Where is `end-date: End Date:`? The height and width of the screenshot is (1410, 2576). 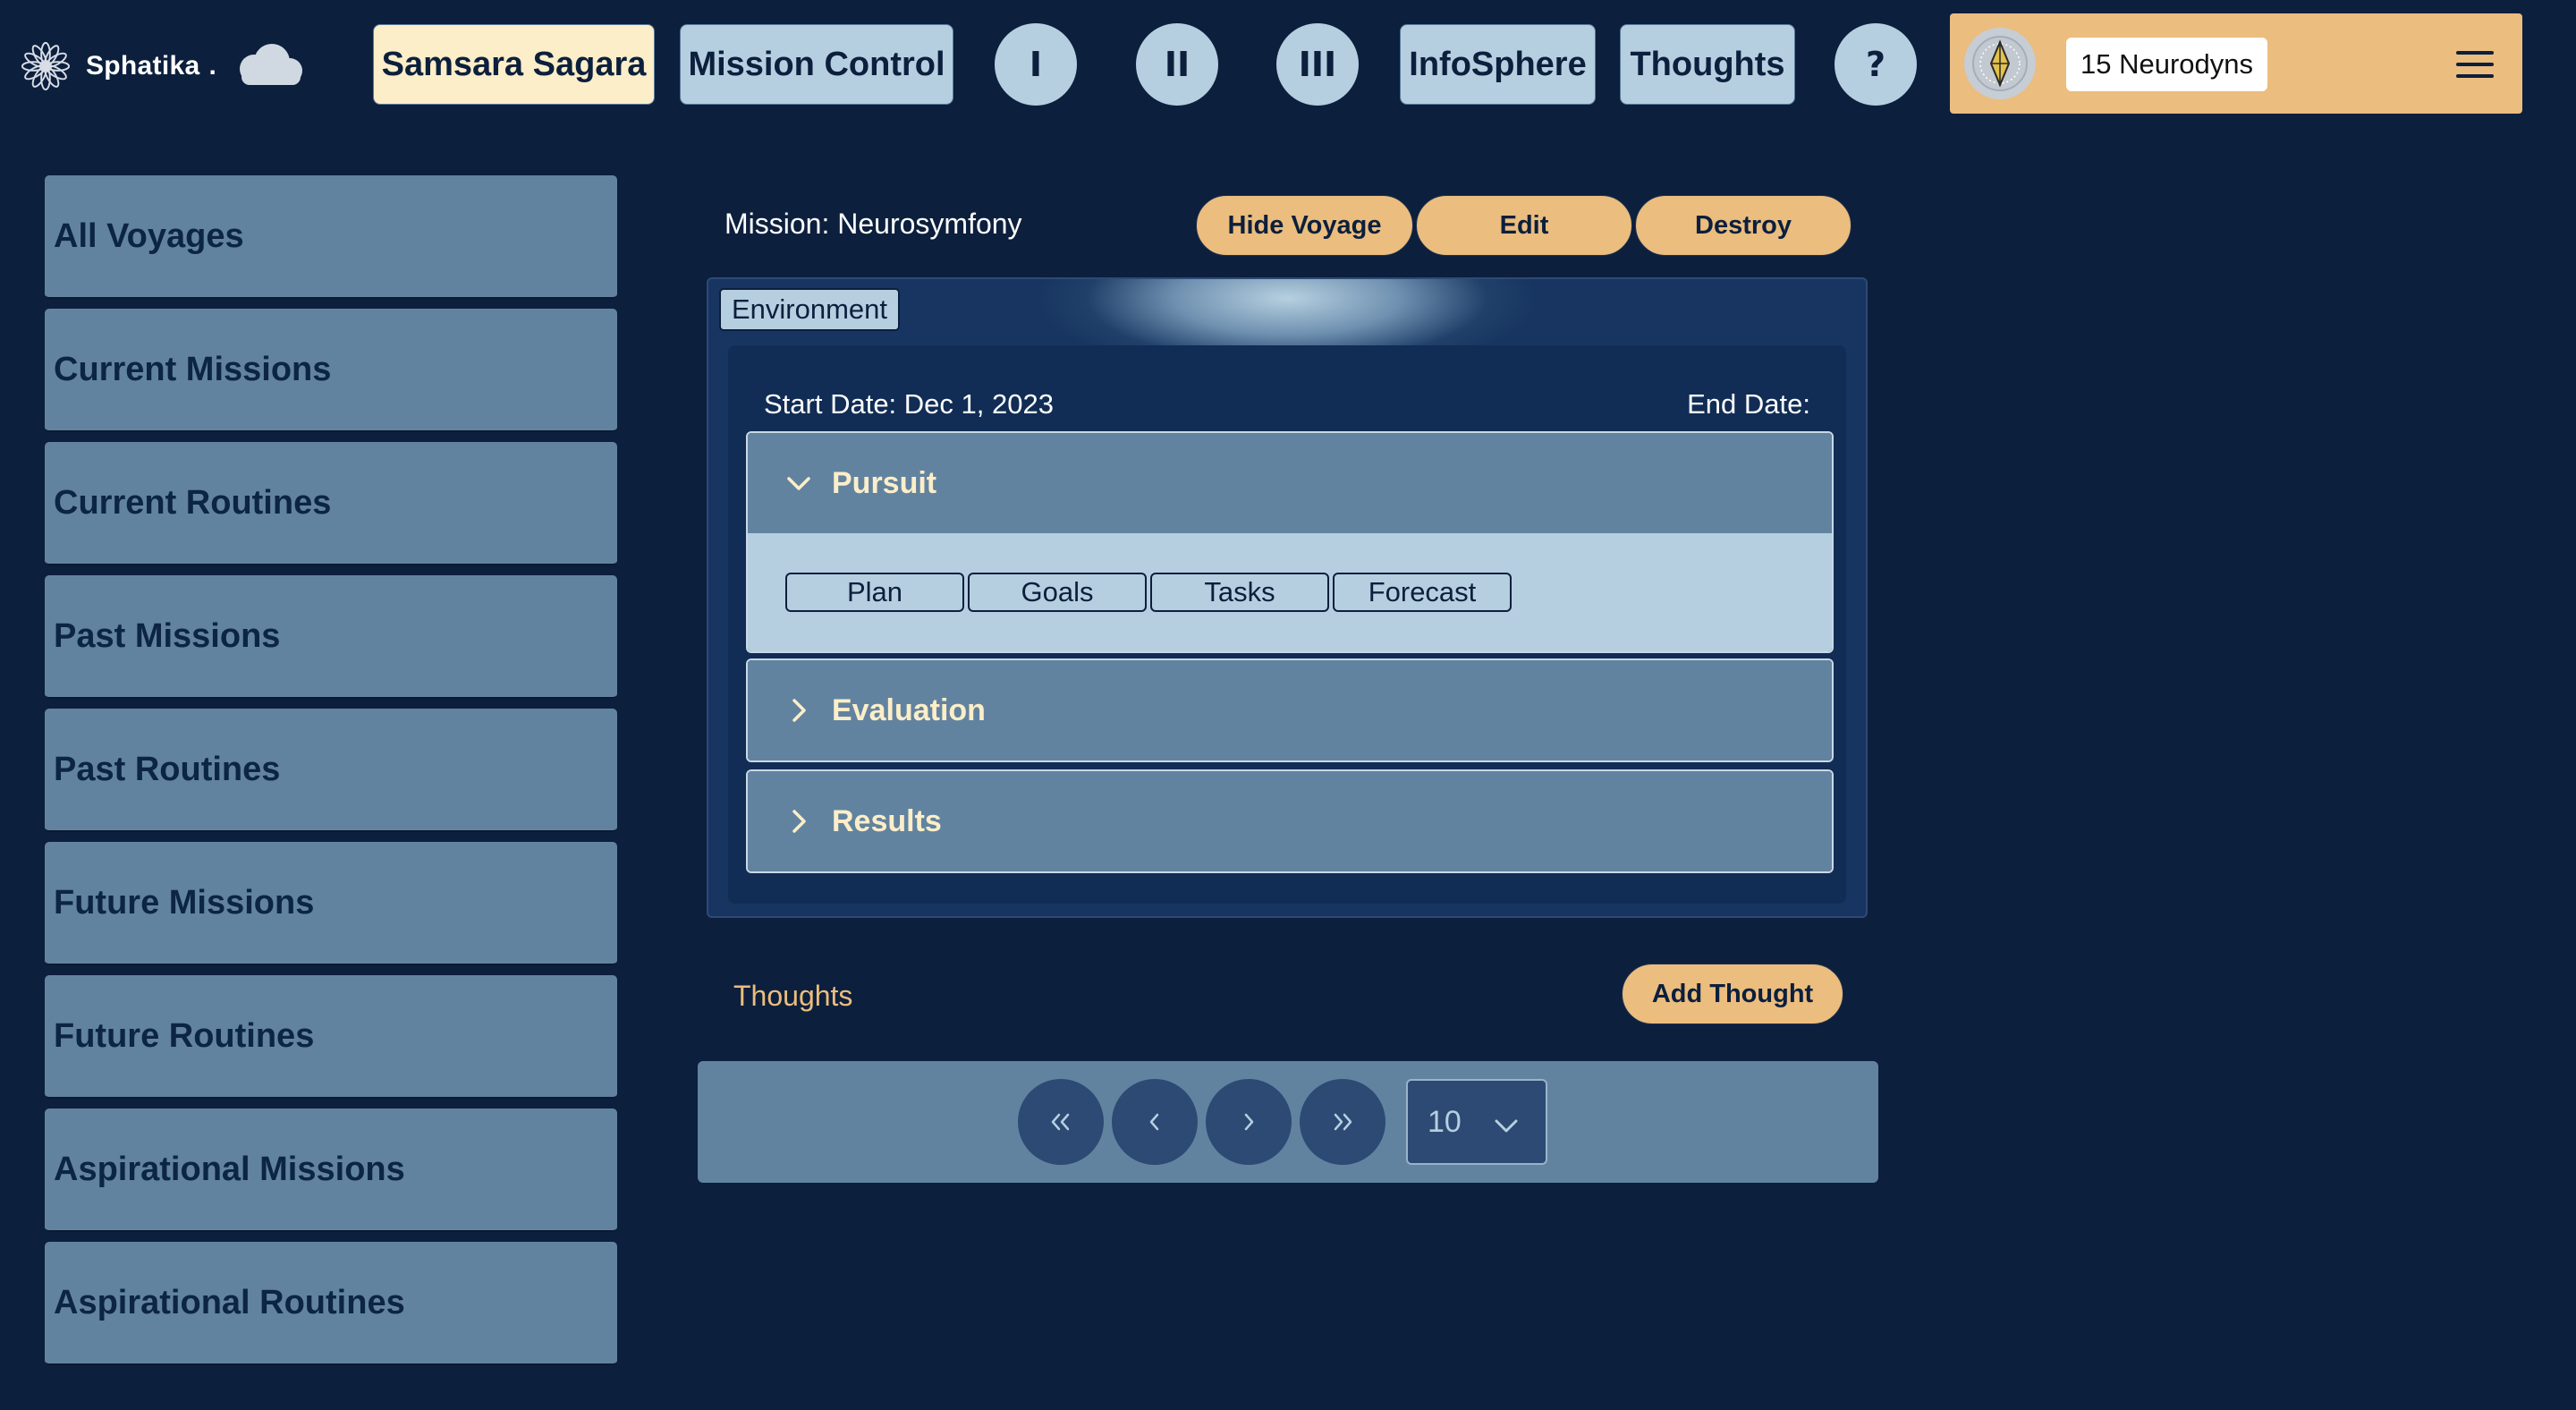 end-date: End Date: is located at coordinates (1748, 404).